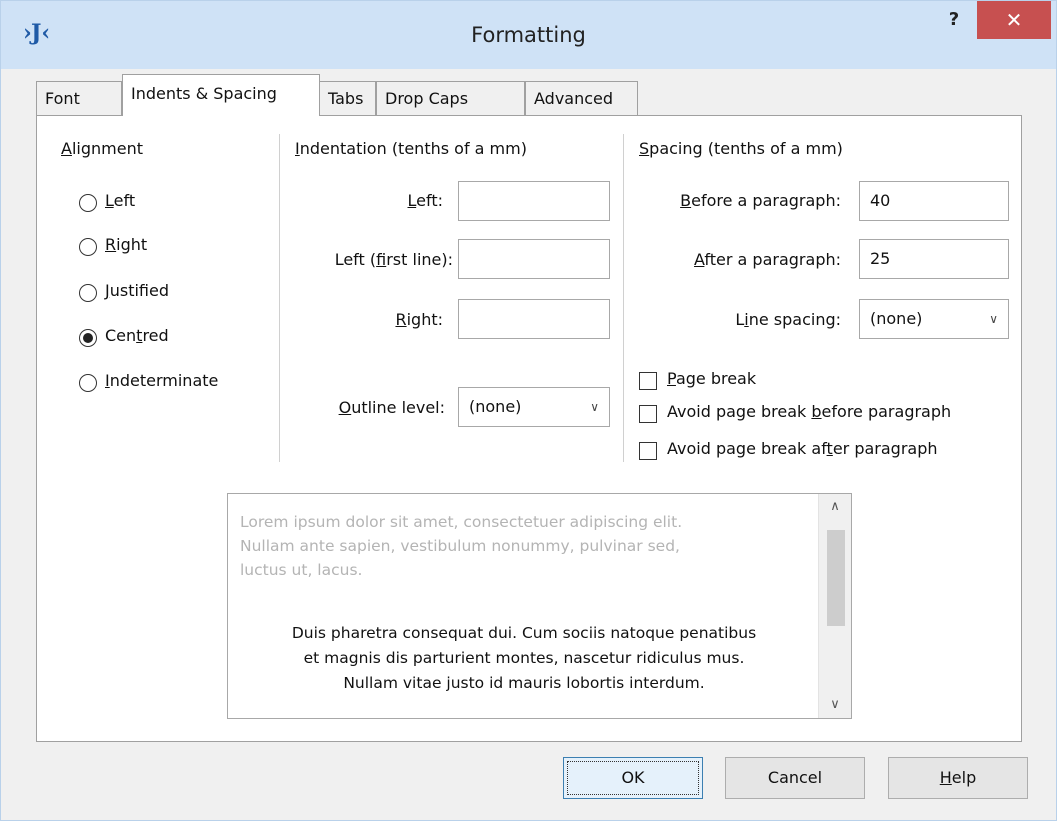 This screenshot has width=1057, height=821. I want to click on page-break-checkbox, so click(648, 381).